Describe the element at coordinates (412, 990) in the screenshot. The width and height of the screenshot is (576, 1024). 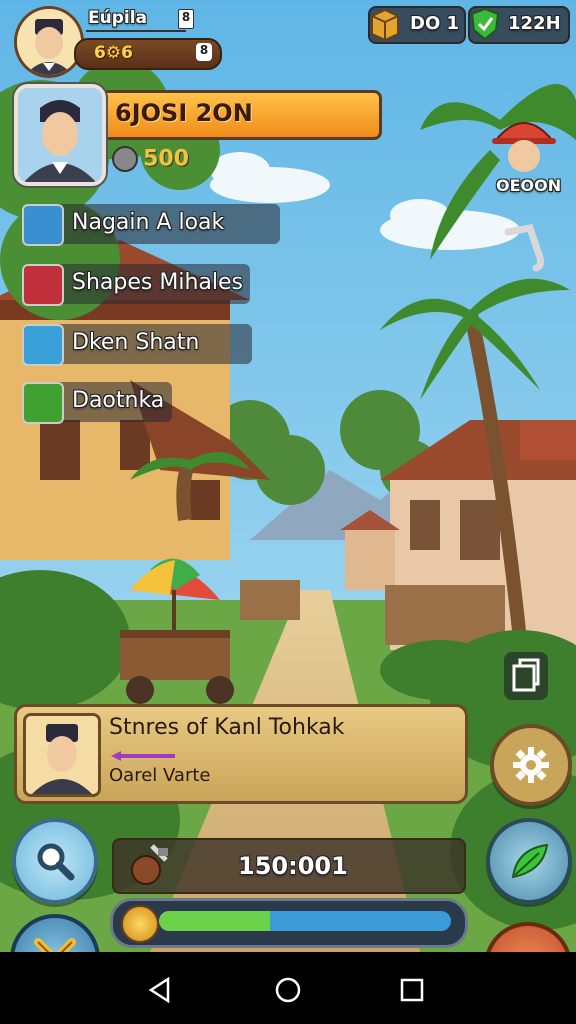
I see `recents-nav-icon` at that location.